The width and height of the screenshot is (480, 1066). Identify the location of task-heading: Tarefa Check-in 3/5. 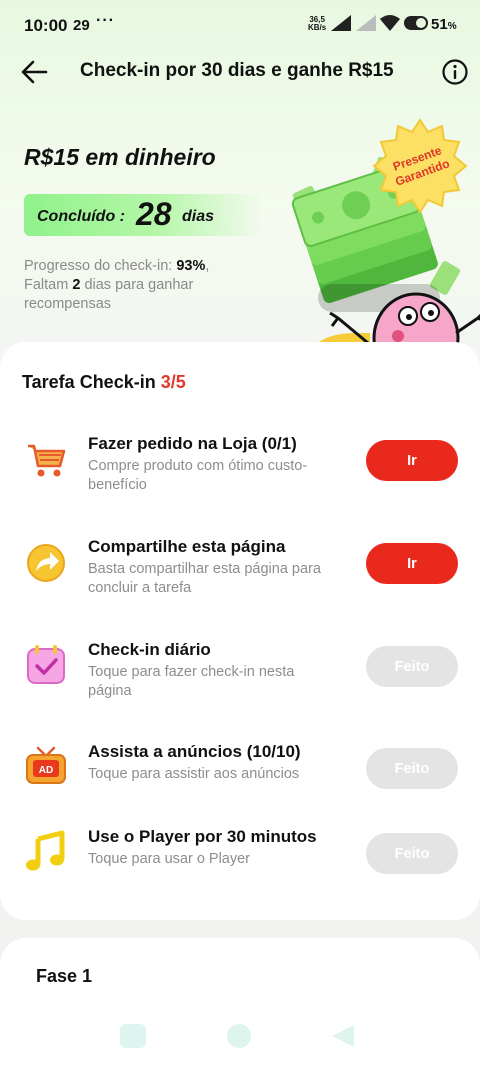
(104, 382).